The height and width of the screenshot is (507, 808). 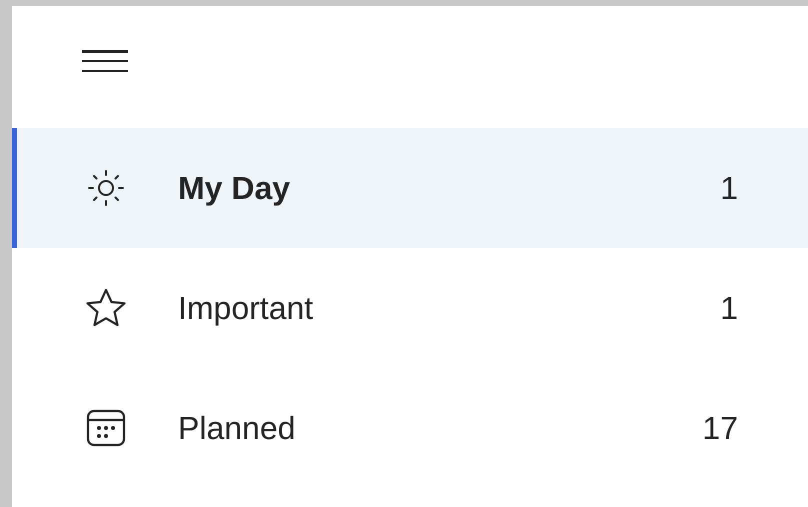 What do you see at coordinates (720, 428) in the screenshot?
I see `item-count: 17` at bounding box center [720, 428].